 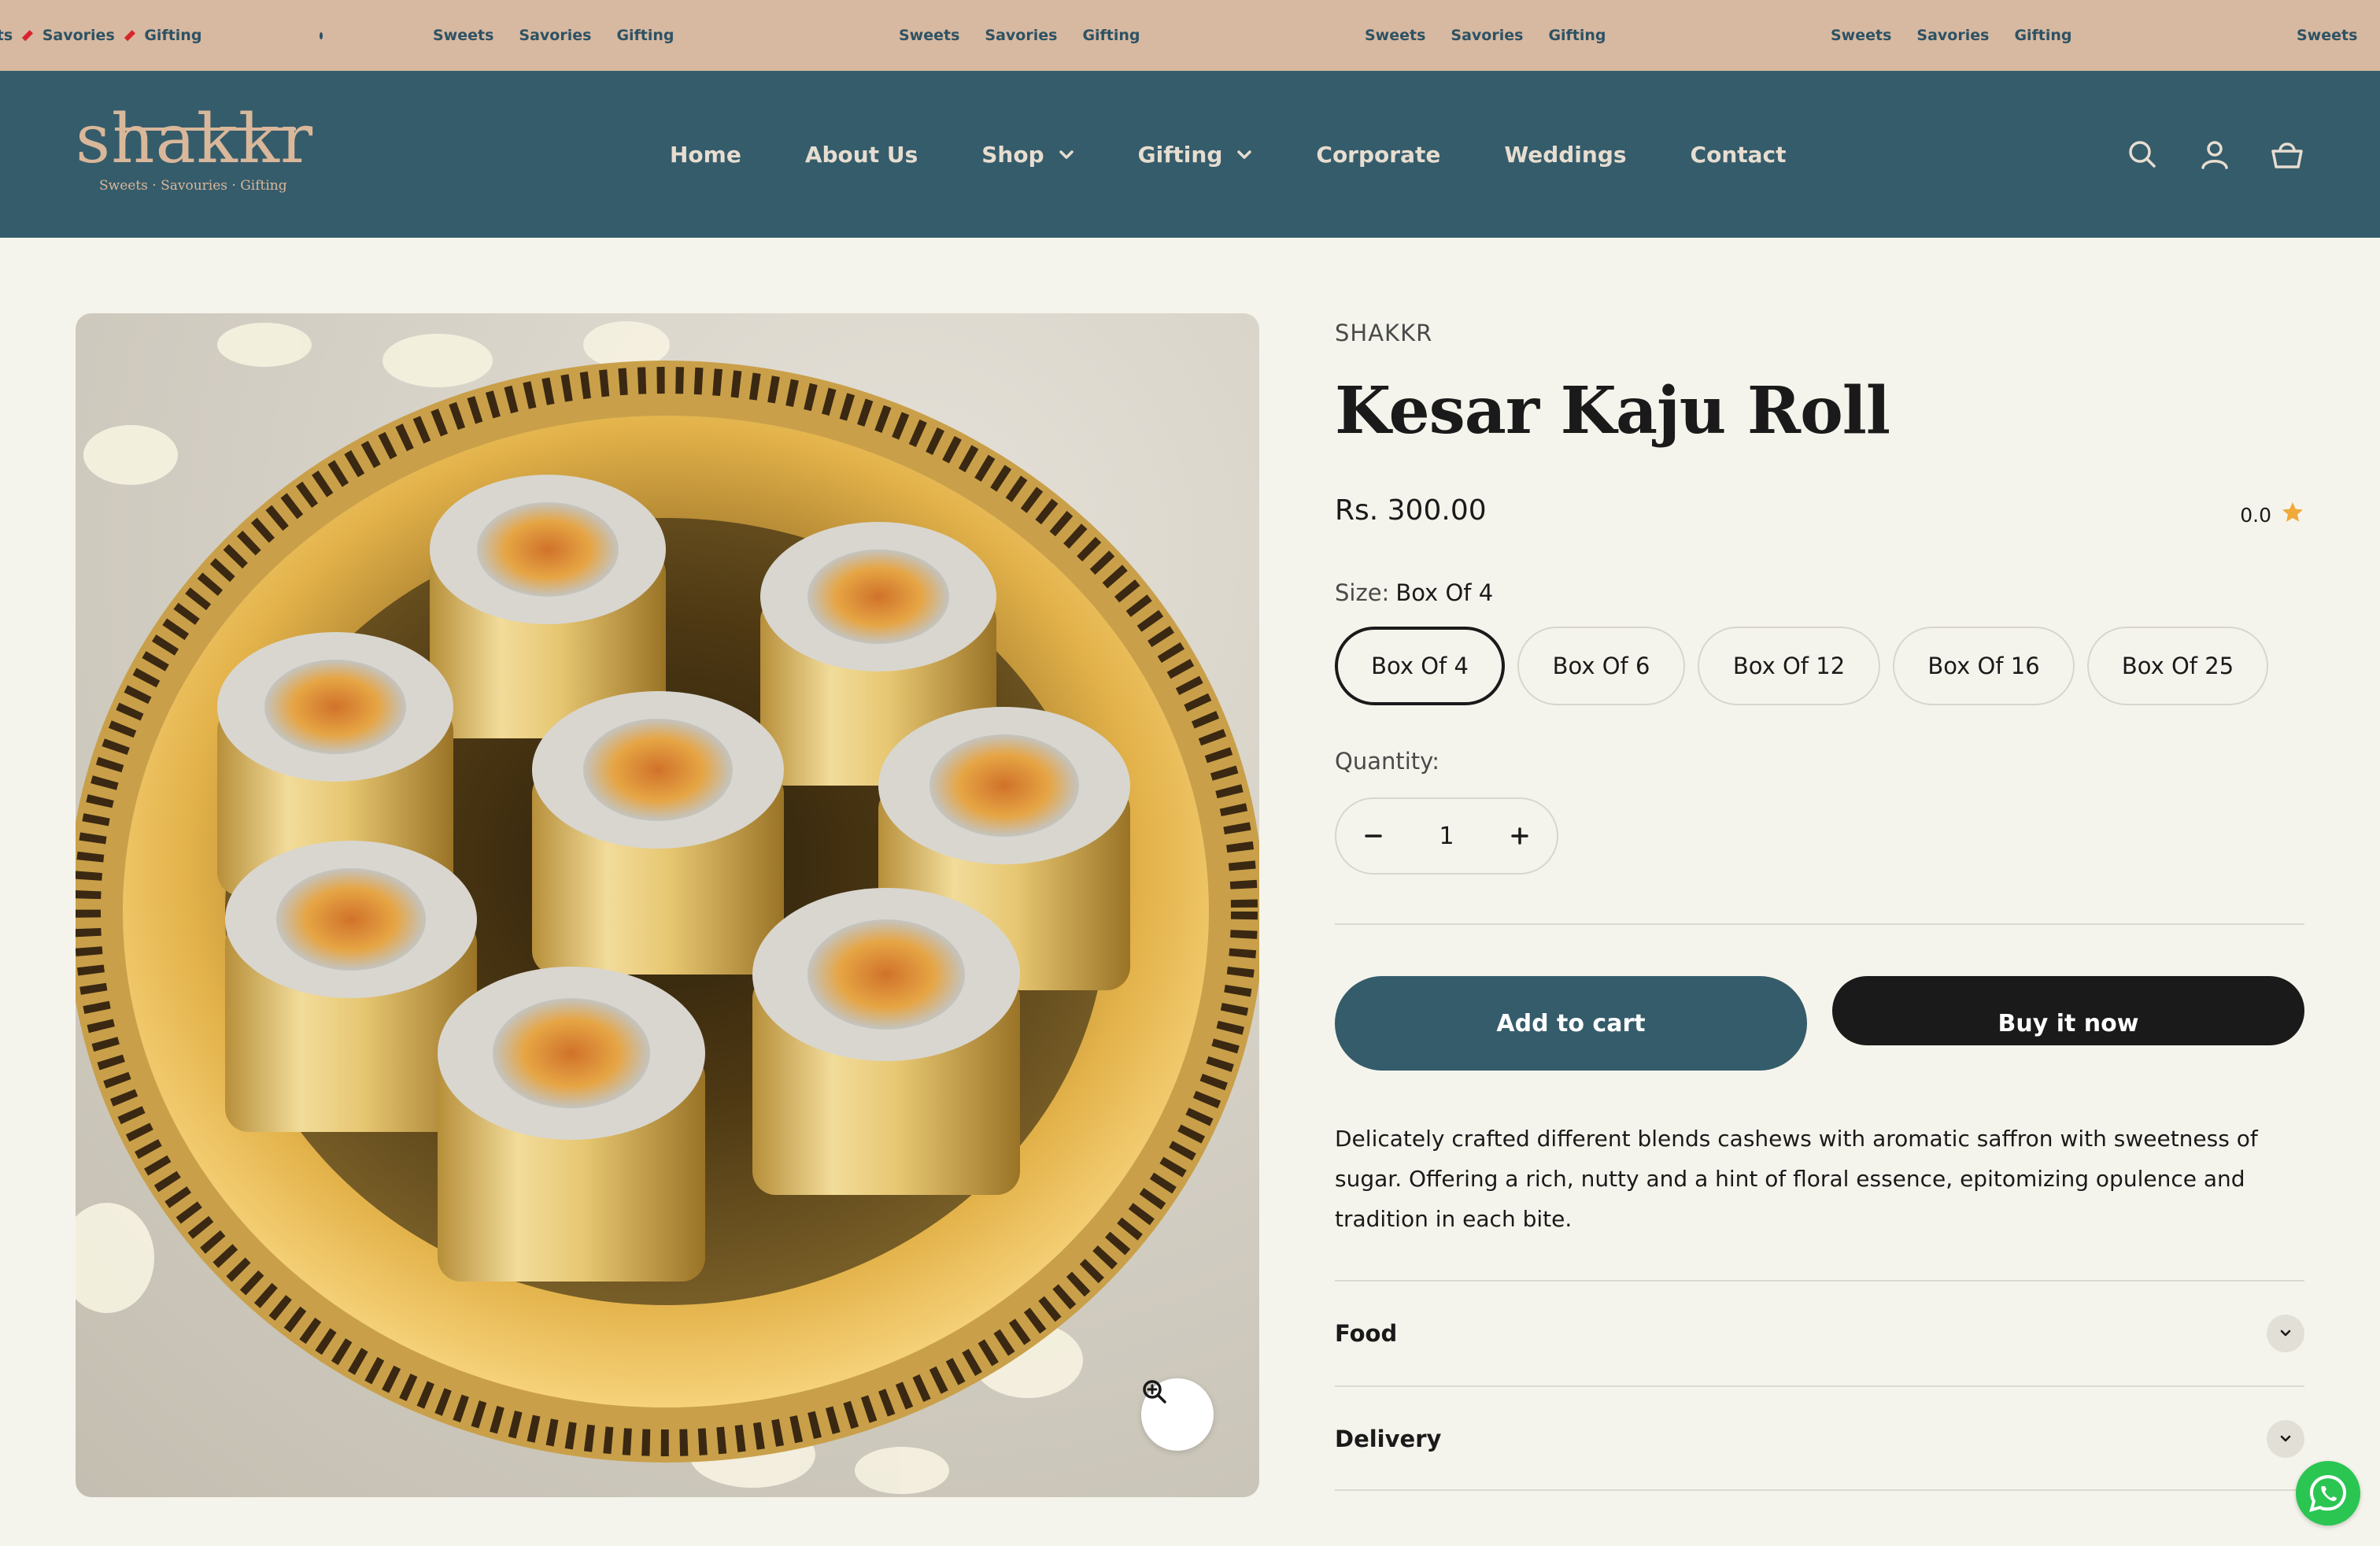 What do you see at coordinates (1571, 1023) in the screenshot?
I see `add-to-cart-button: Add to cart` at bounding box center [1571, 1023].